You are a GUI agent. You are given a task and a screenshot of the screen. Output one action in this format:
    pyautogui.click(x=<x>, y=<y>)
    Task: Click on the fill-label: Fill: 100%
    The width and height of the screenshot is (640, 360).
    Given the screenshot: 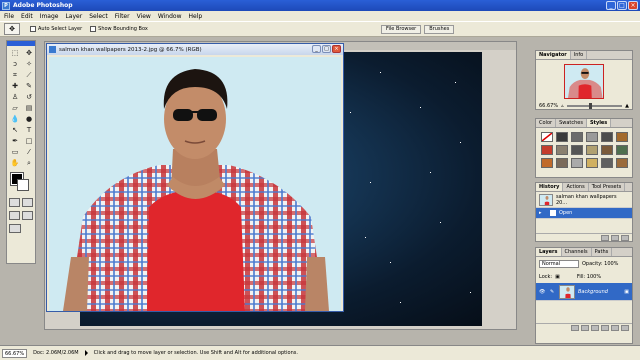 What is the action you would take?
    pyautogui.click(x=589, y=277)
    